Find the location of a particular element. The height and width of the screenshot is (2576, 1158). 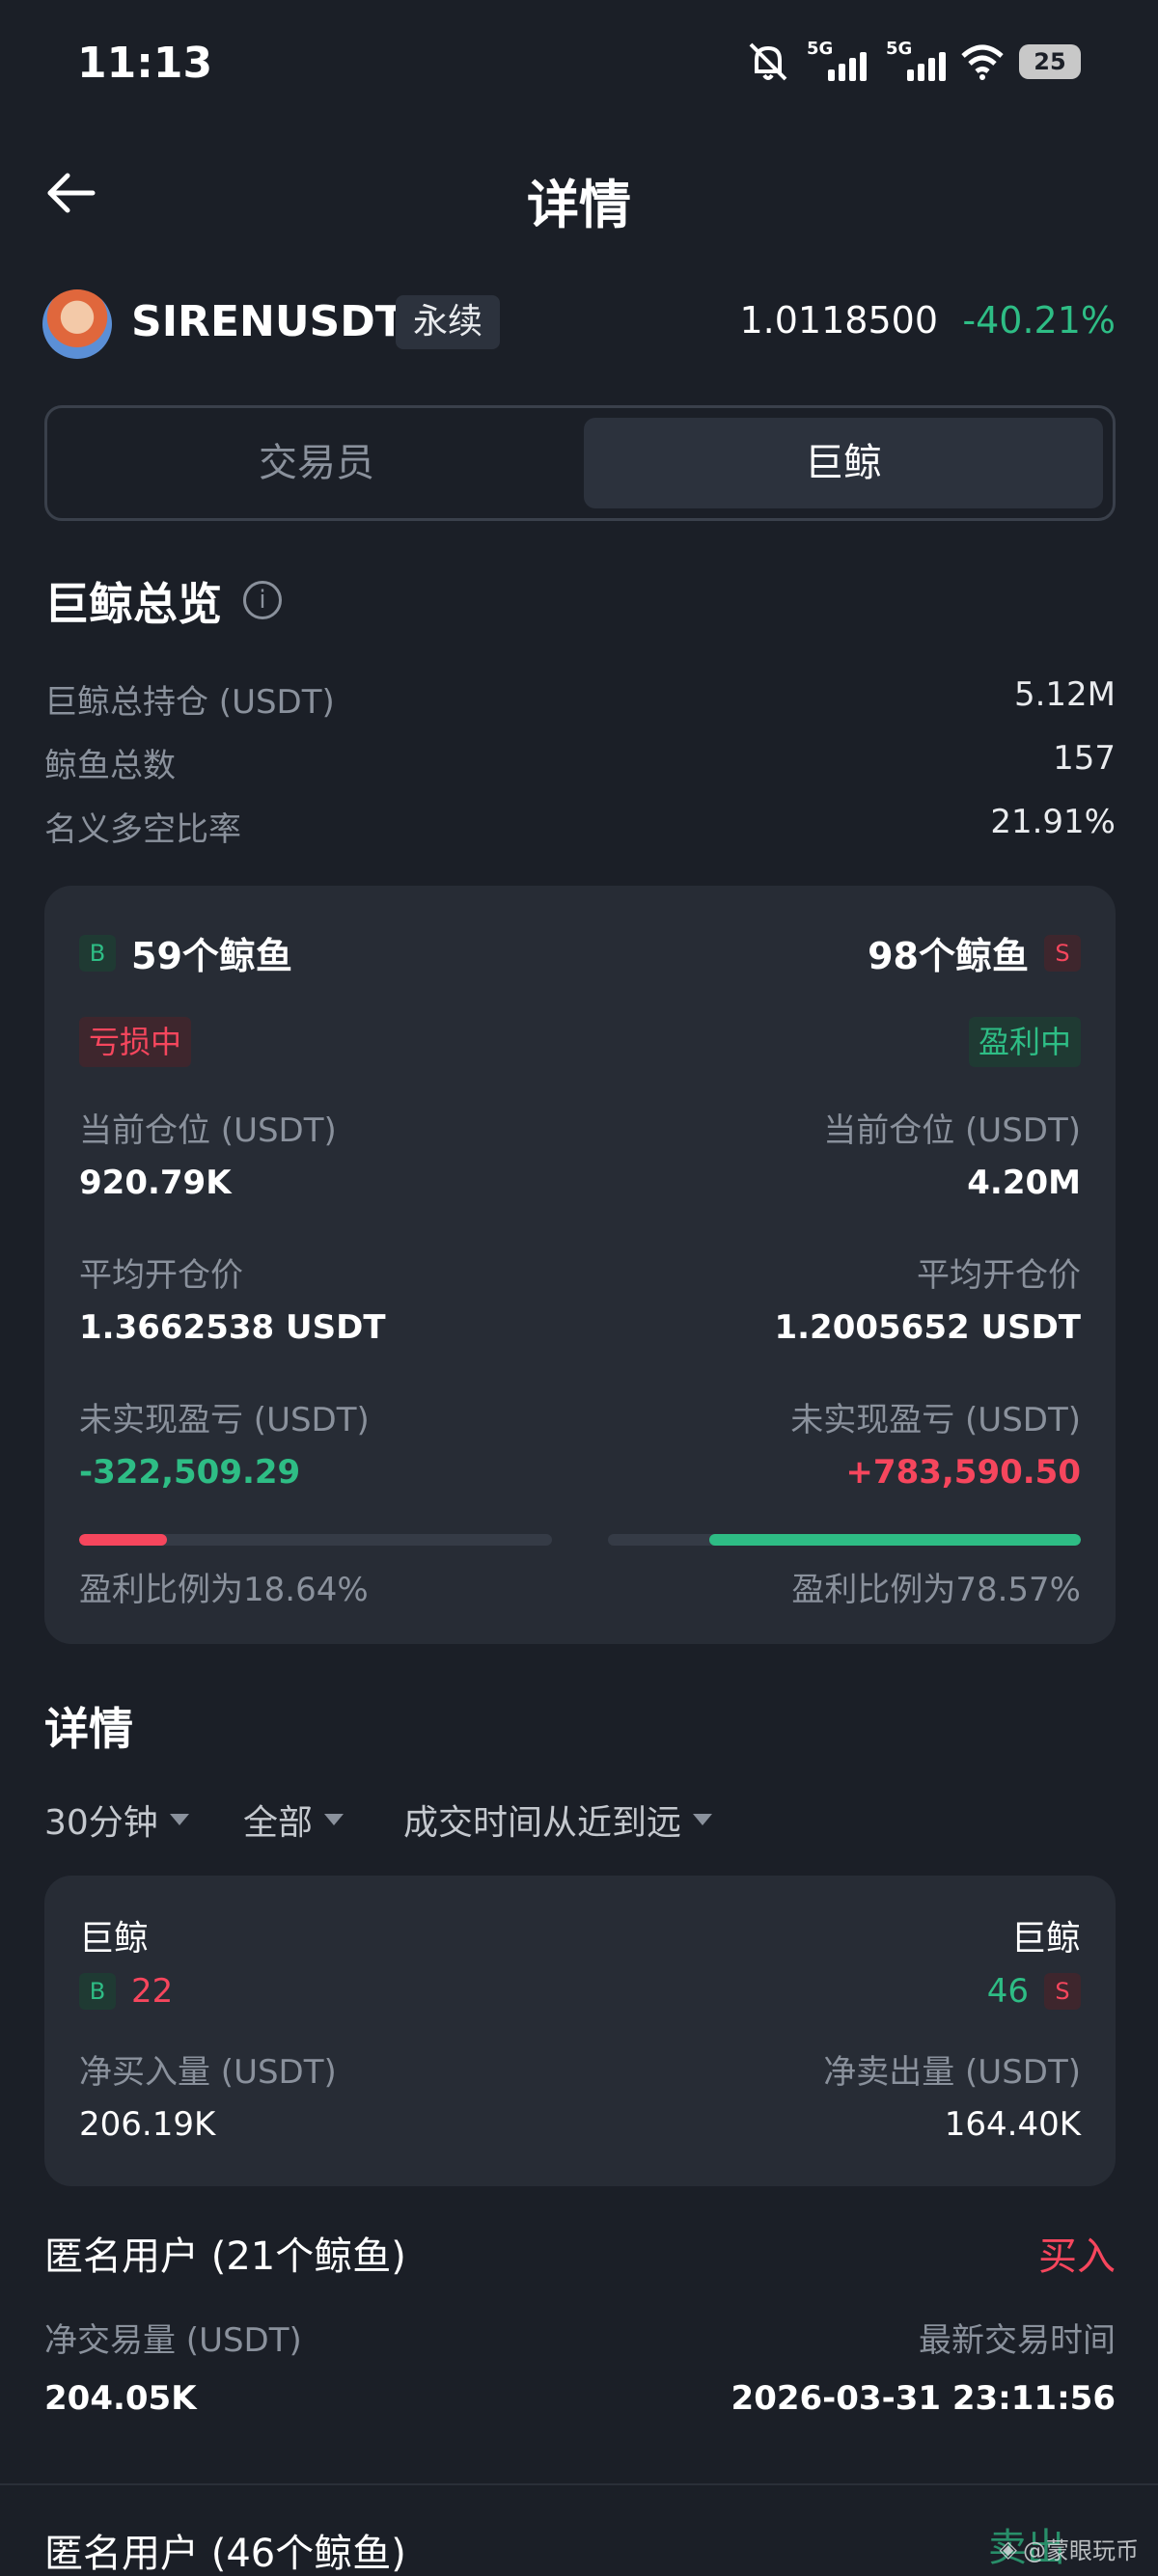

short-profit-bar is located at coordinates (844, 1540).